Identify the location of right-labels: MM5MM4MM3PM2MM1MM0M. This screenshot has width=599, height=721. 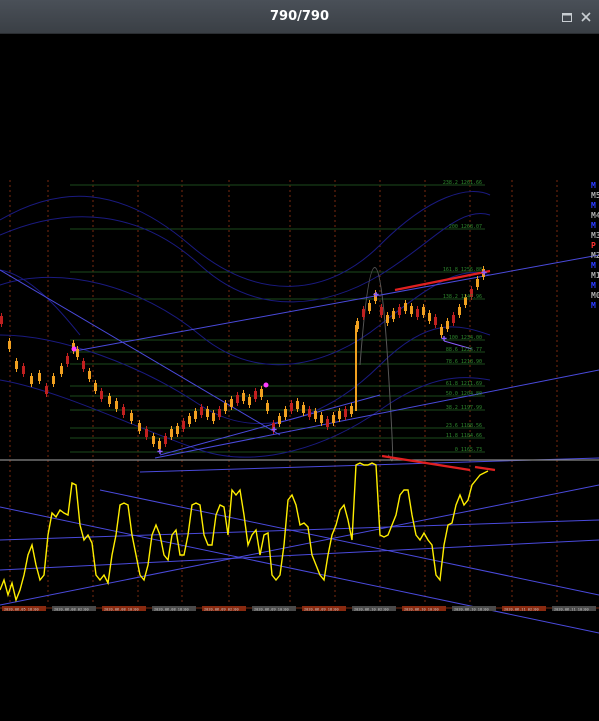
(595, 245).